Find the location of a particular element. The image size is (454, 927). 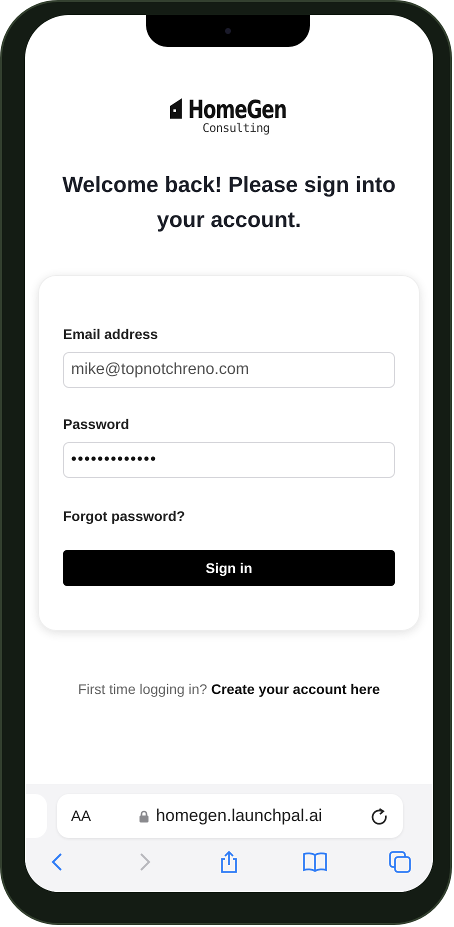

field-label: Password is located at coordinates (96, 424).